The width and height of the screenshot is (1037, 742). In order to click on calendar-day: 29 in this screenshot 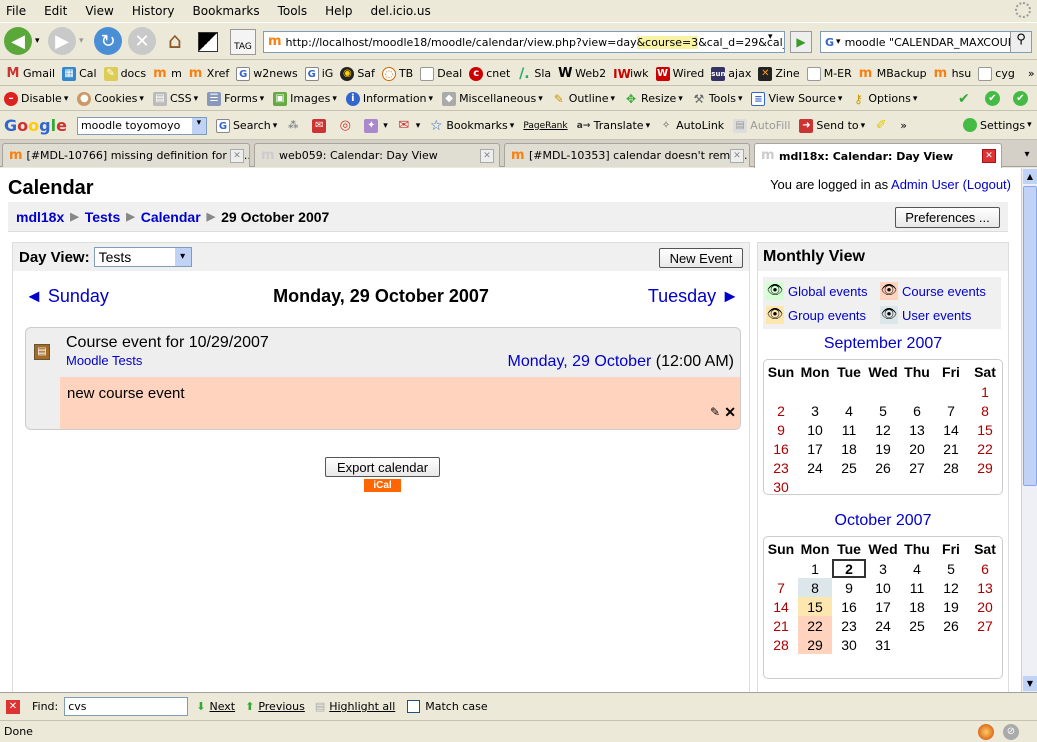, I will do `click(815, 644)`.